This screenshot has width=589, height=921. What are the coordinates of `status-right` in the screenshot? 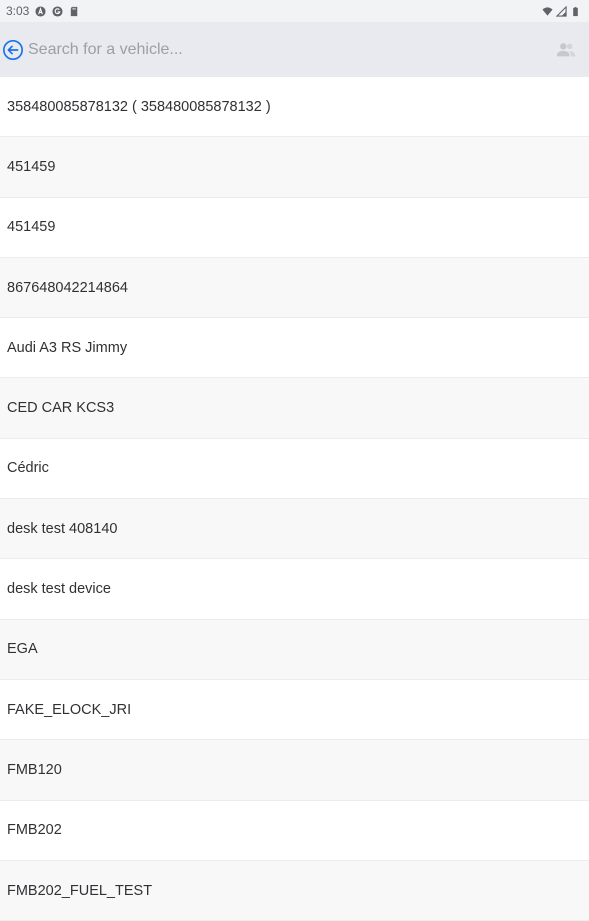 It's located at (561, 11).